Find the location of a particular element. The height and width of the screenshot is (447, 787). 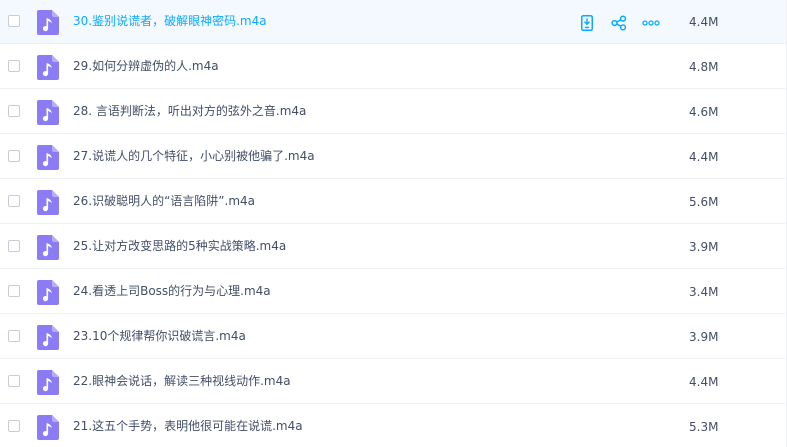

phone-download-icon is located at coordinates (587, 23).